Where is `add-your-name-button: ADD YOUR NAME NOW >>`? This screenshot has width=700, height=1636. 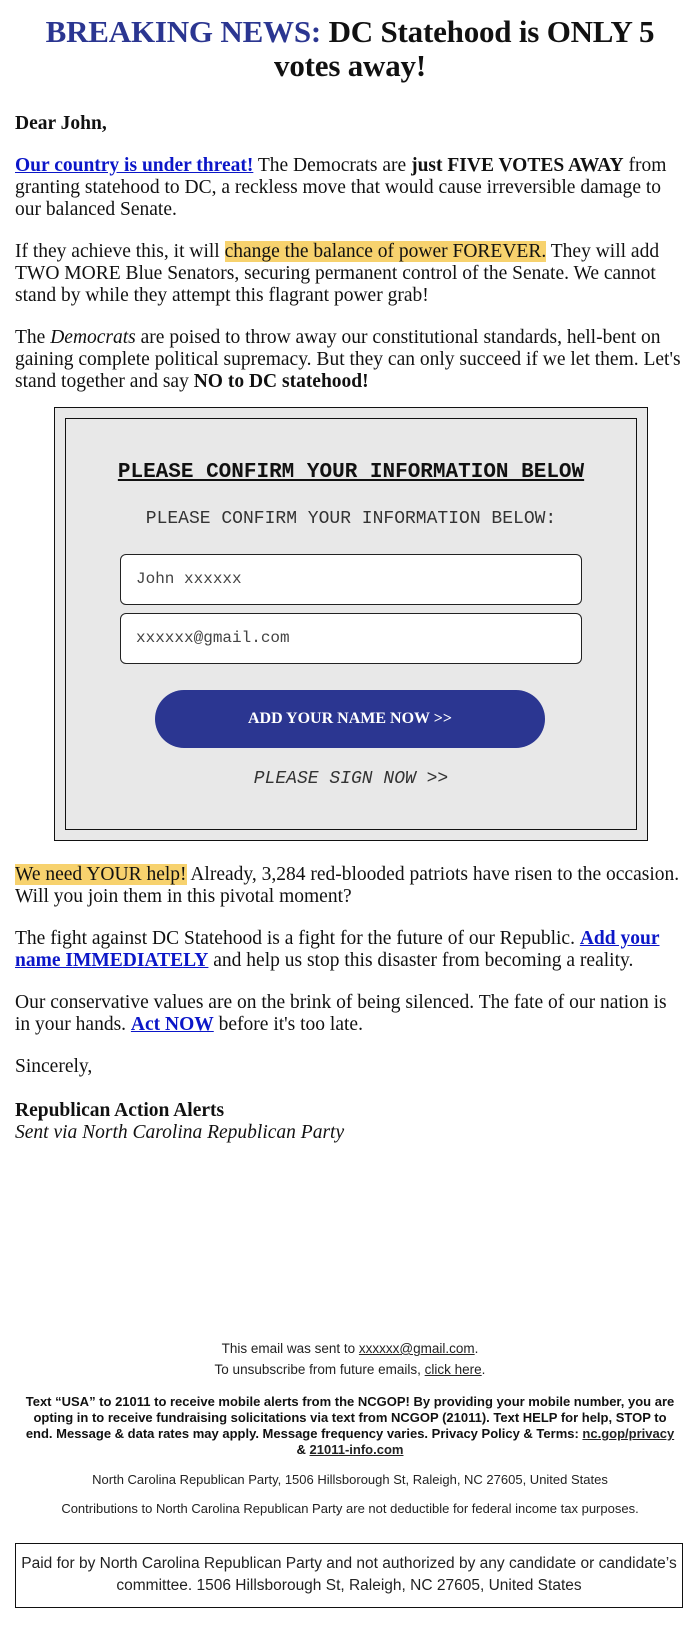 add-your-name-button: ADD YOUR NAME NOW >> is located at coordinates (350, 719).